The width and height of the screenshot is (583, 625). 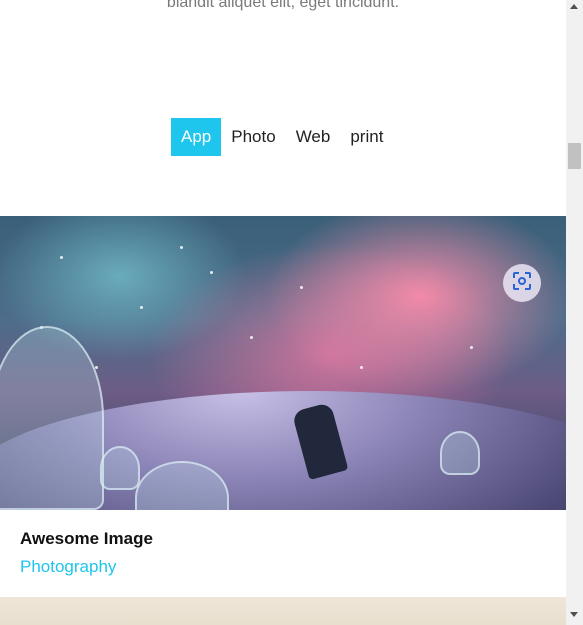 What do you see at coordinates (283, 5) in the screenshot?
I see `intro-text: blandit aliquet elit, eget tincidunt.` at bounding box center [283, 5].